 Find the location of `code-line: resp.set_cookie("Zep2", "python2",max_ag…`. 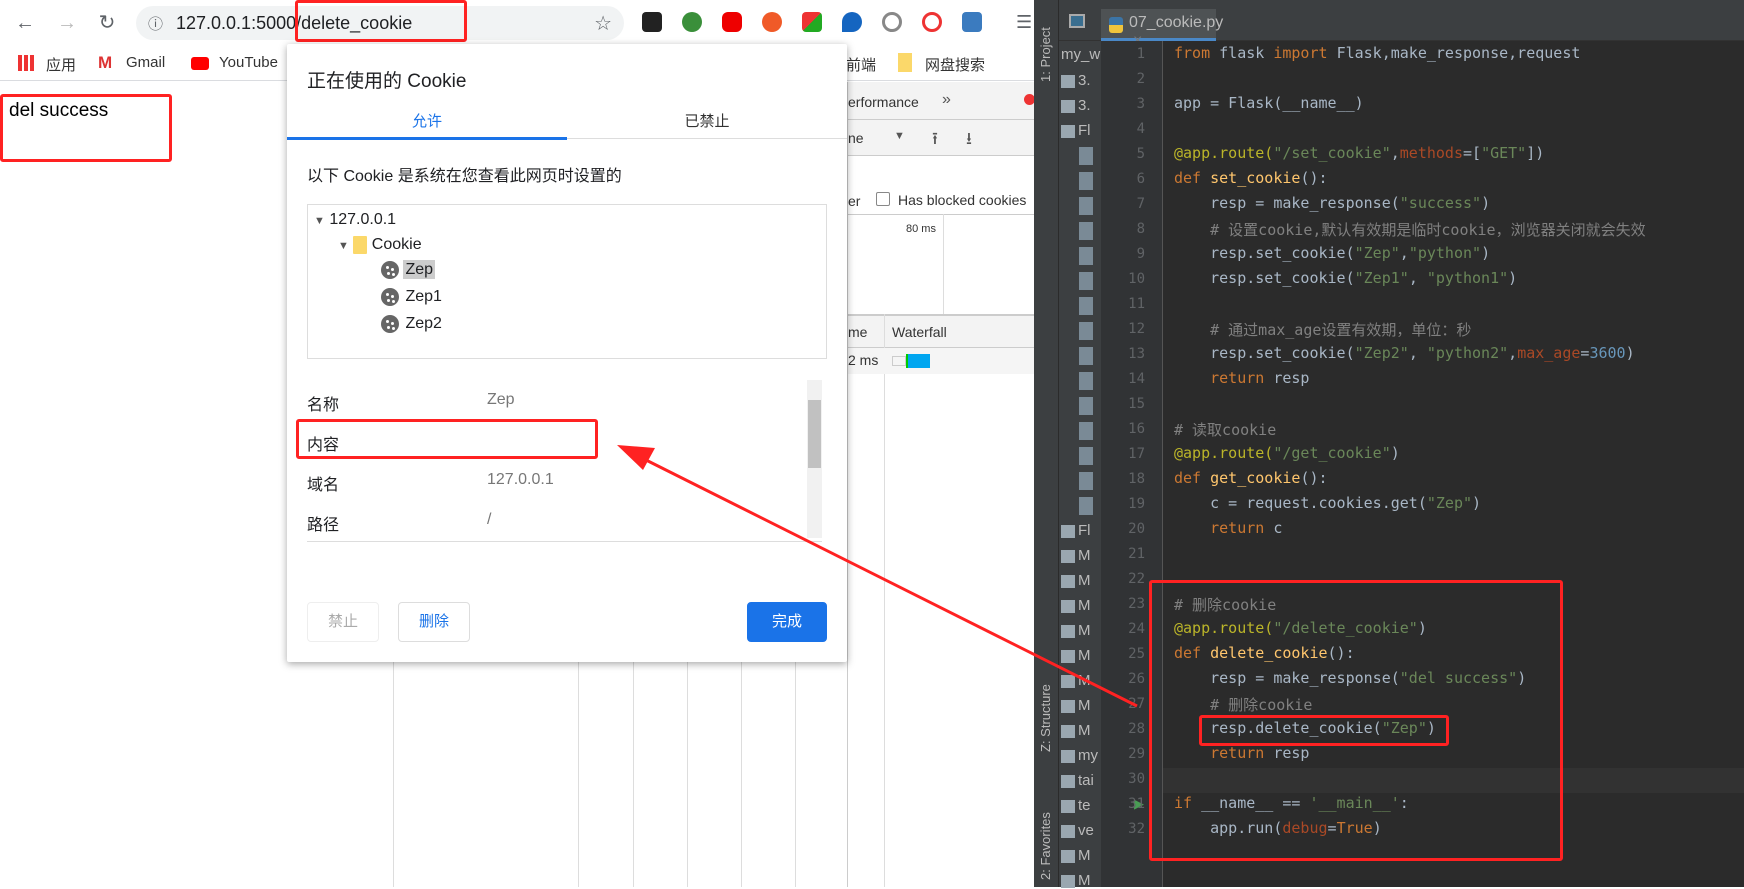

code-line: resp.set_cookie("Zep2", "python2",max_ag… is located at coordinates (1404, 353).